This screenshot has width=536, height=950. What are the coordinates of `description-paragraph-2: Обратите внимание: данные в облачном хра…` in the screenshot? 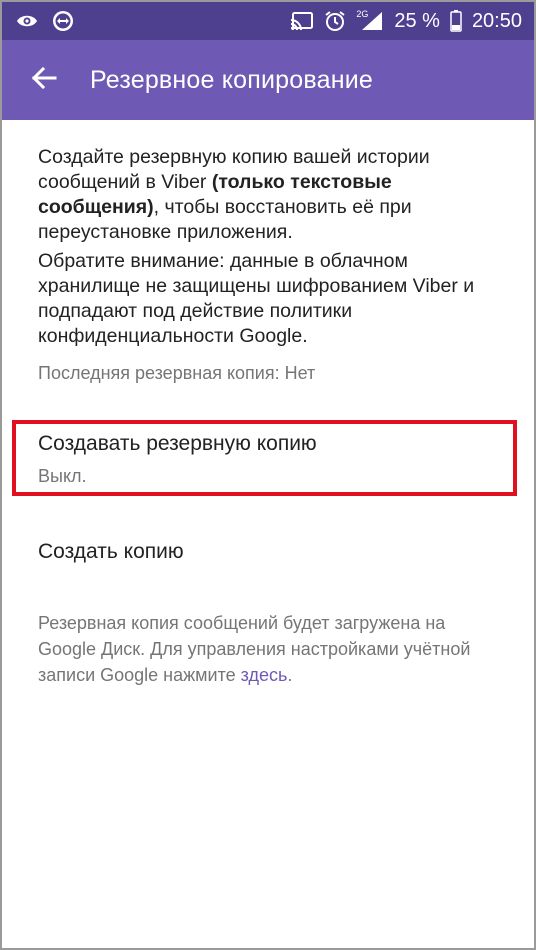 It's located at (256, 298).